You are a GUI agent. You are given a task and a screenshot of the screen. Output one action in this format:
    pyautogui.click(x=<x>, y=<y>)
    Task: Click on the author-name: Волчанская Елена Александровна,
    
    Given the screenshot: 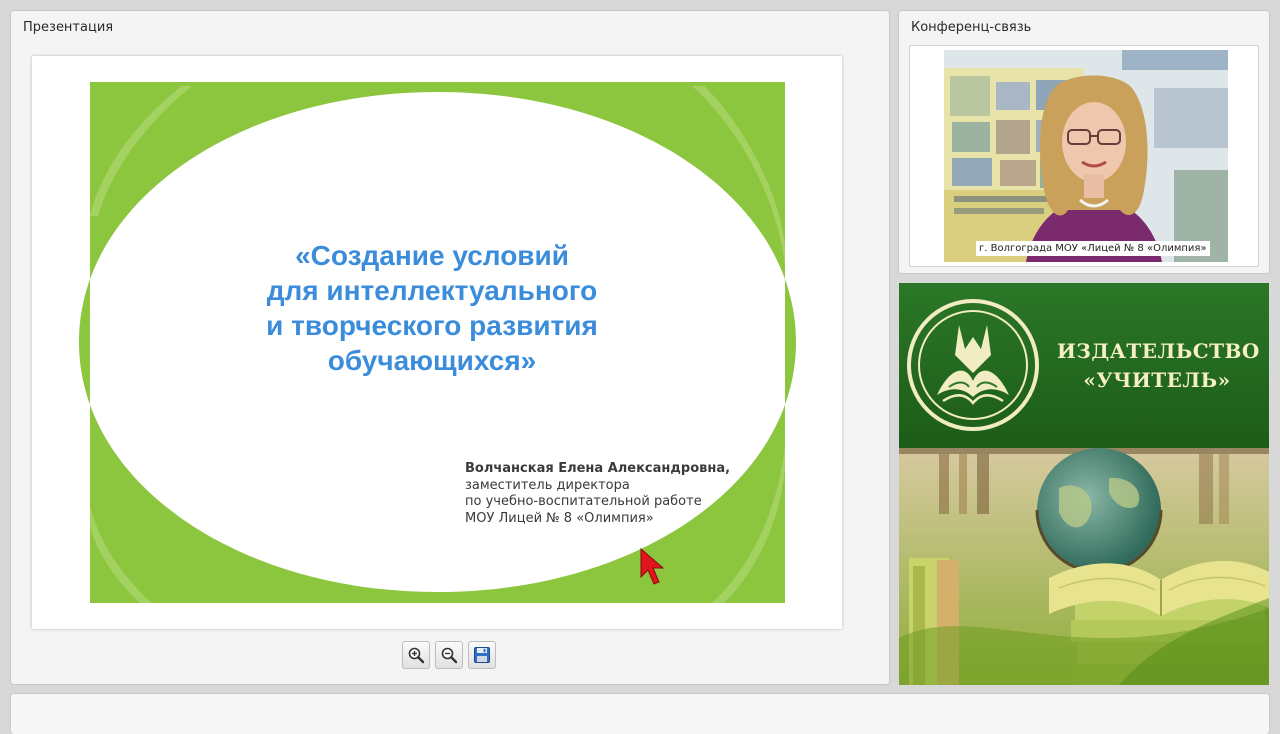 What is the action you would take?
    pyautogui.click(x=598, y=468)
    